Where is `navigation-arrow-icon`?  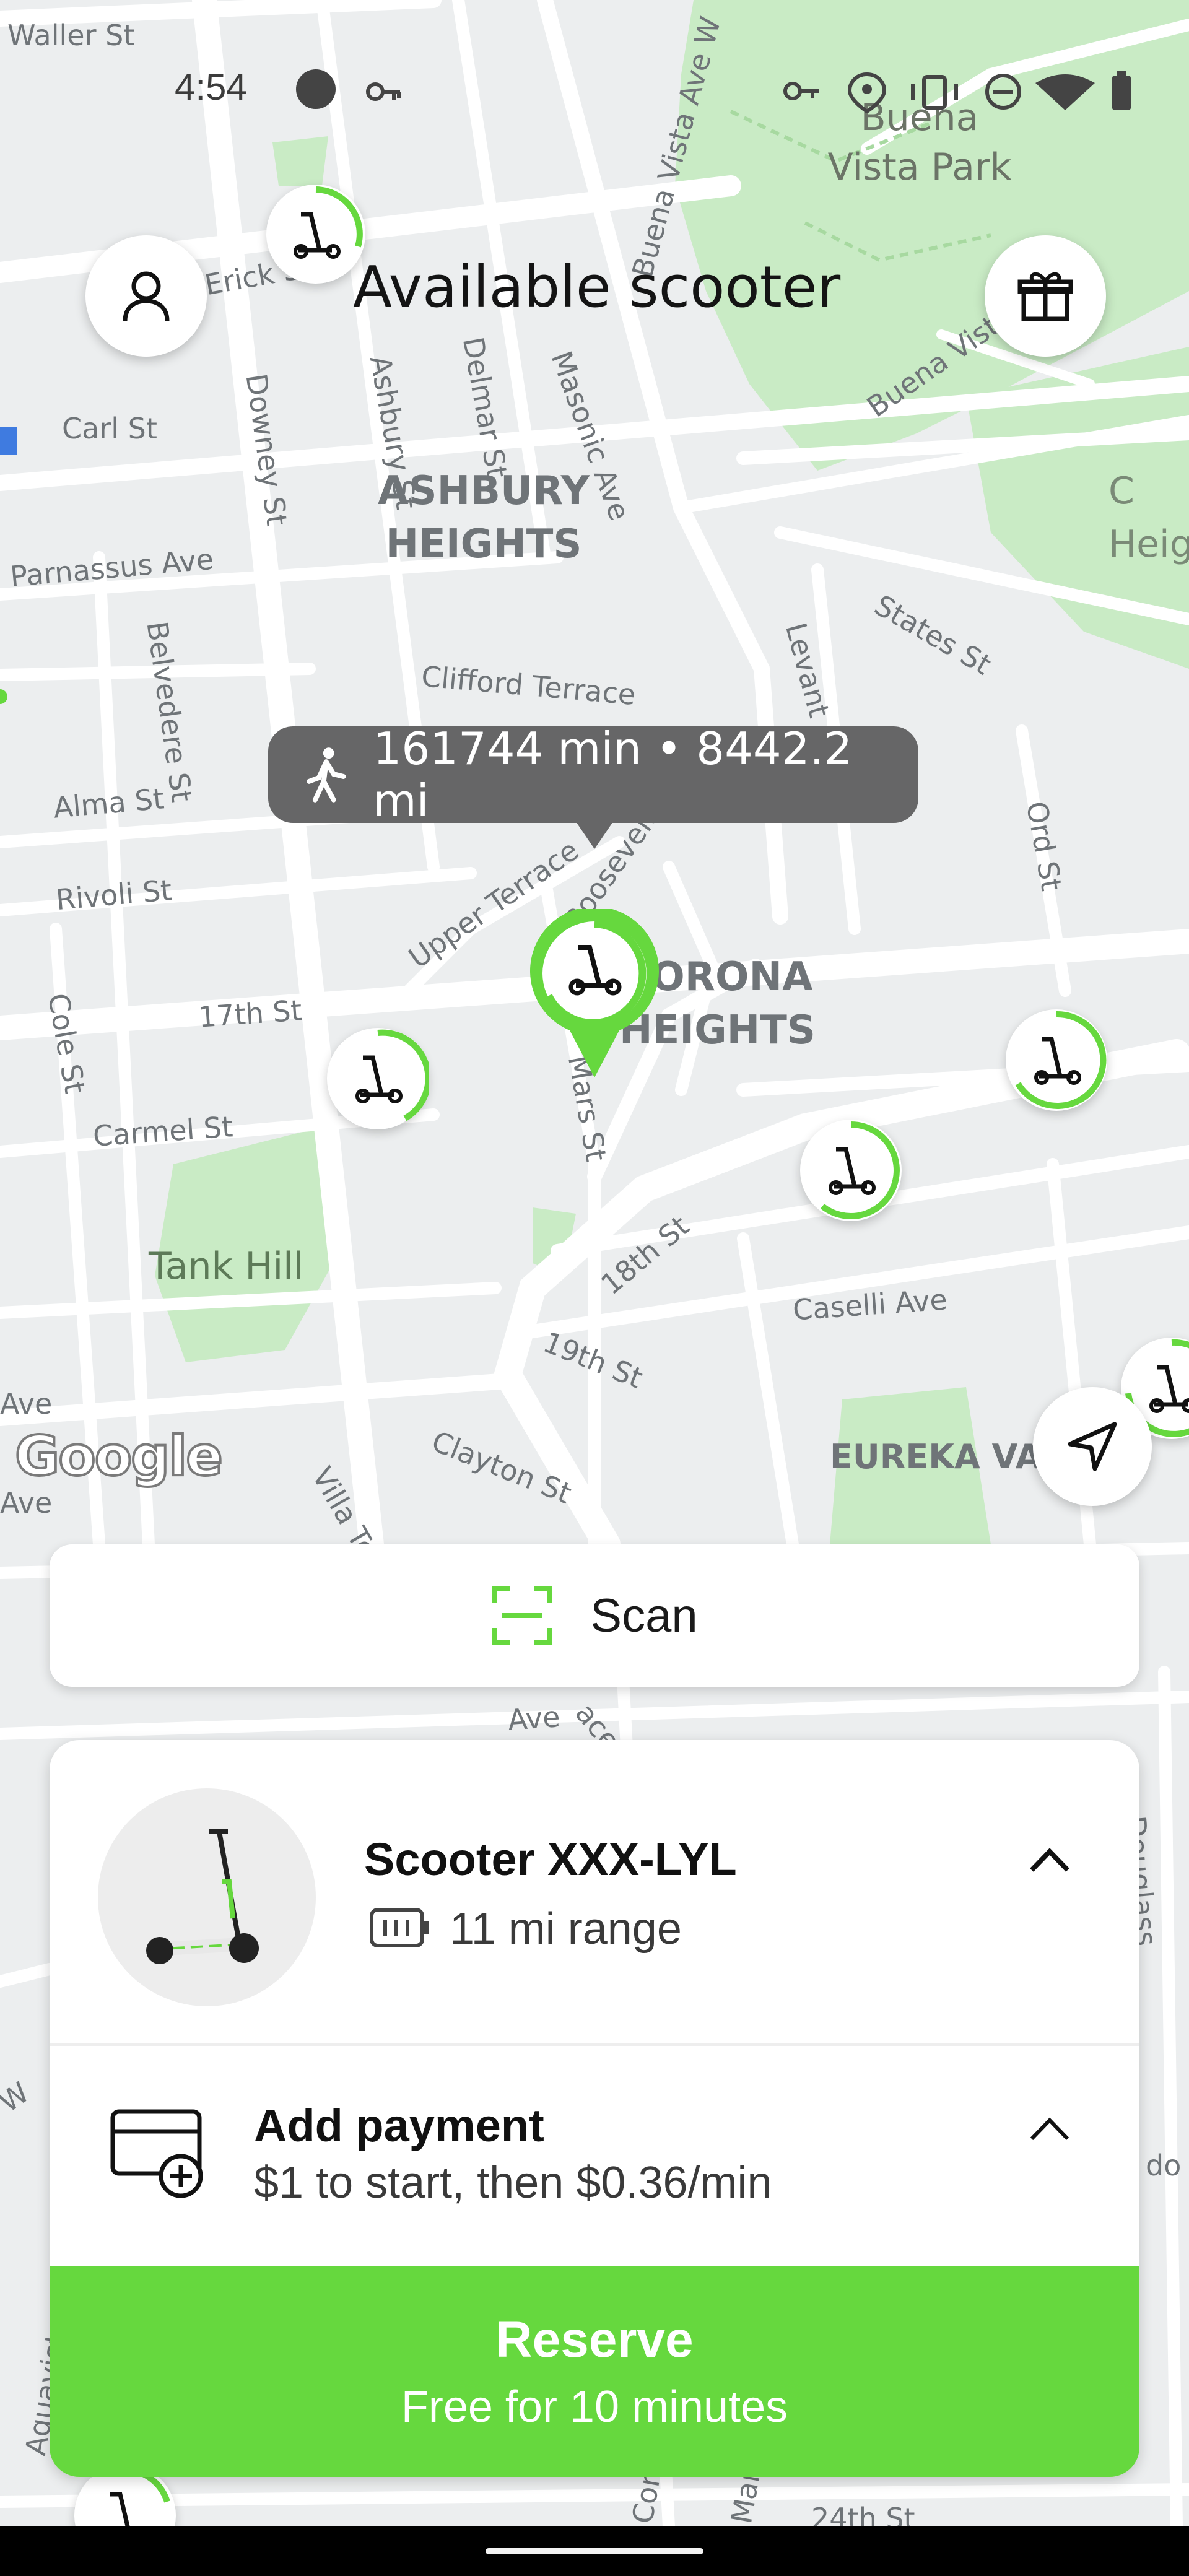 navigation-arrow-icon is located at coordinates (1092, 1446).